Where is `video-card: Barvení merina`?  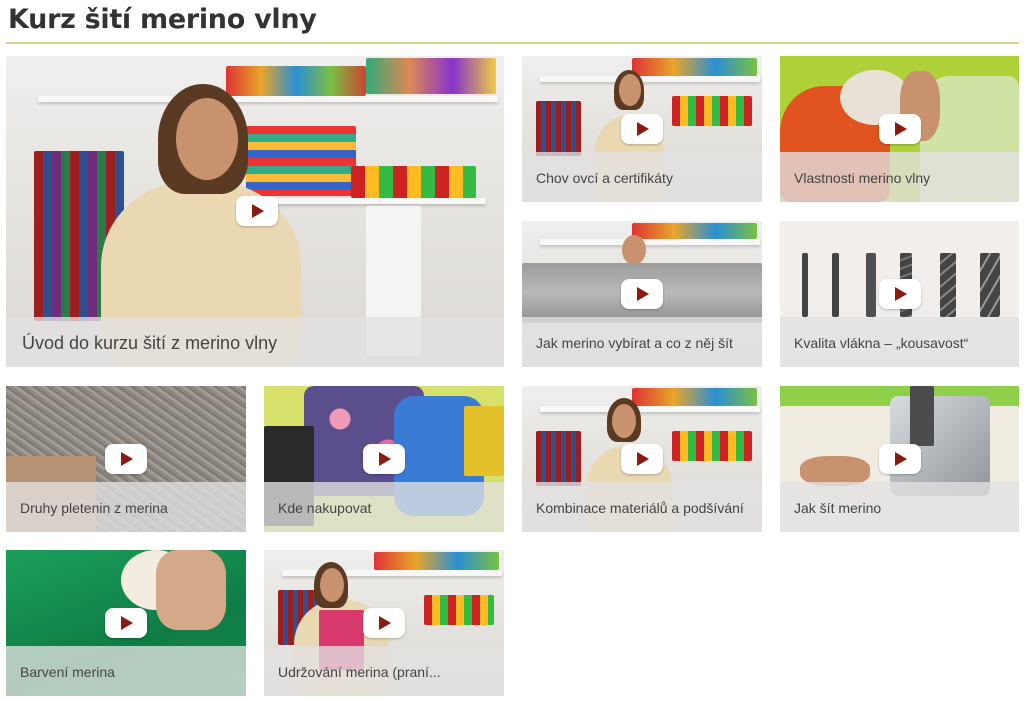 video-card: Barvení merina is located at coordinates (126, 623).